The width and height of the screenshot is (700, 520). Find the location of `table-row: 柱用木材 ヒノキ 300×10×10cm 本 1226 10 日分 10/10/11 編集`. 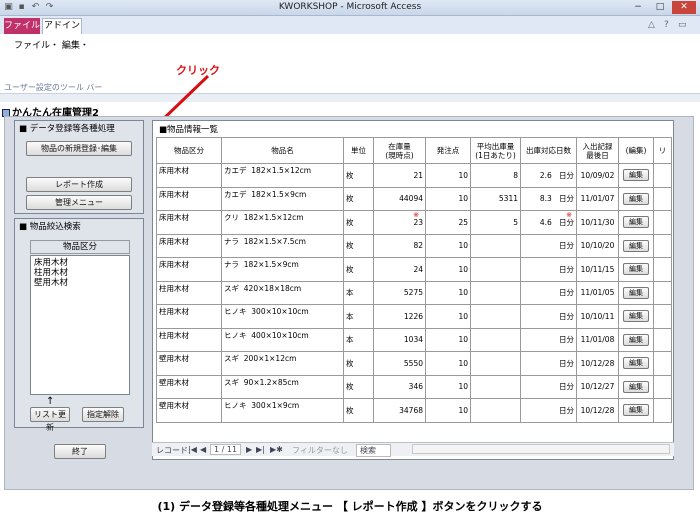

table-row: 柱用木材 ヒノキ 300×10×10cm 本 1226 10 日分 10/10/11 編集 is located at coordinates (414, 316).